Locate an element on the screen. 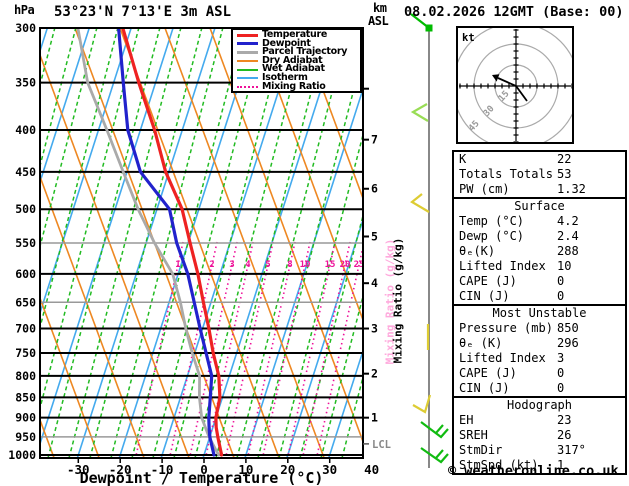  table-row: StmDir 317° is located at coordinates (539, 450).